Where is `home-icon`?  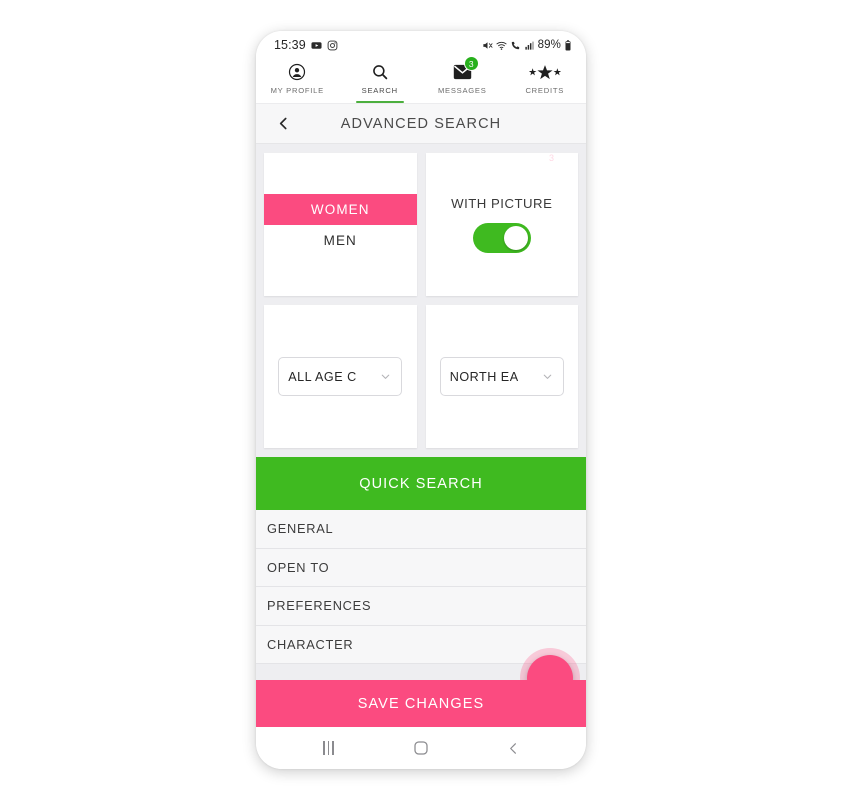
home-icon is located at coordinates (421, 748).